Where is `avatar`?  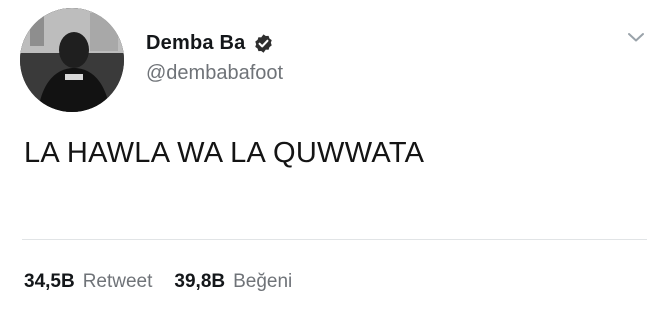
avatar is located at coordinates (72, 60).